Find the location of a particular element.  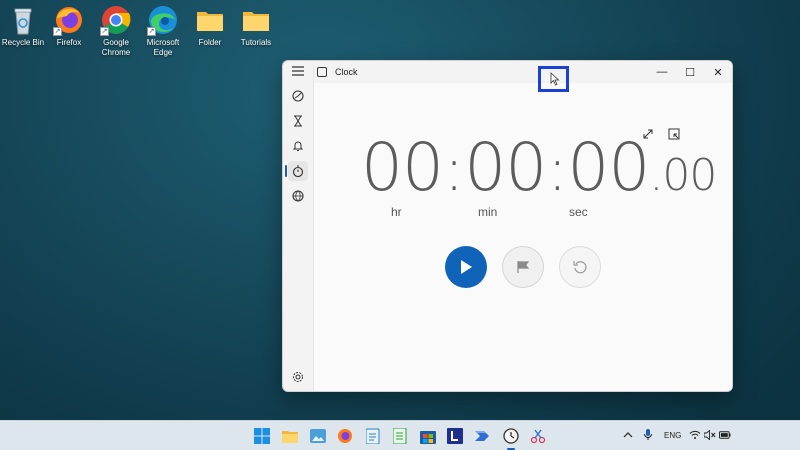

desktop-icon-folder: Folder is located at coordinates (210, 26).